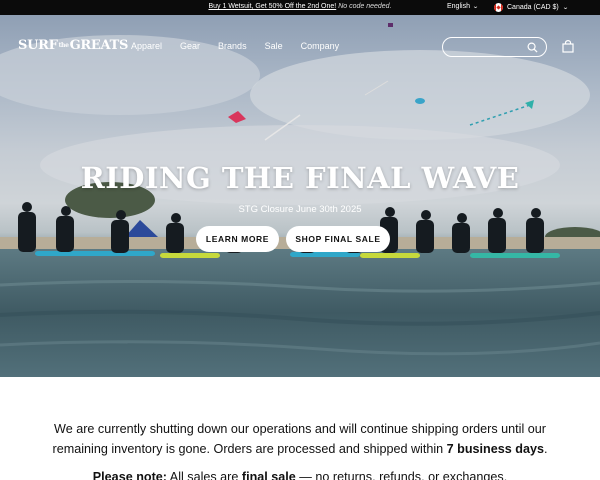 The image size is (600, 480). What do you see at coordinates (532, 47) in the screenshot?
I see `search-icon` at bounding box center [532, 47].